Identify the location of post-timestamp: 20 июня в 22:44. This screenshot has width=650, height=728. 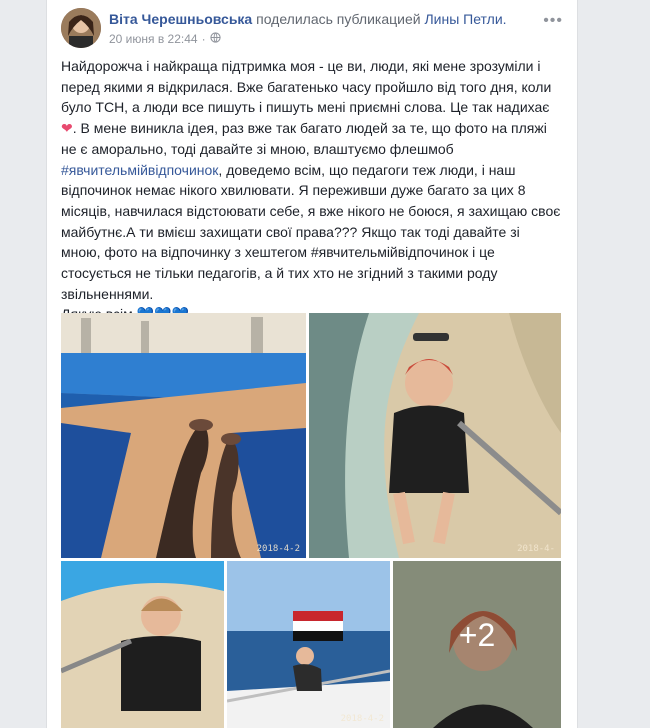
(153, 39).